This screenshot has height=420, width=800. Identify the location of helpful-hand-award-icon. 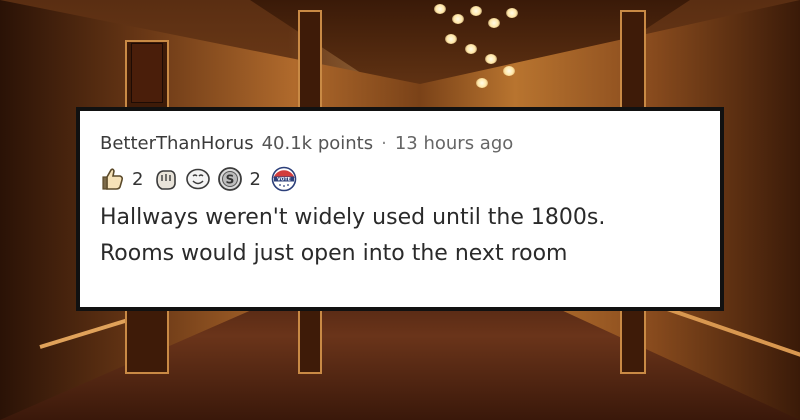
(166, 179).